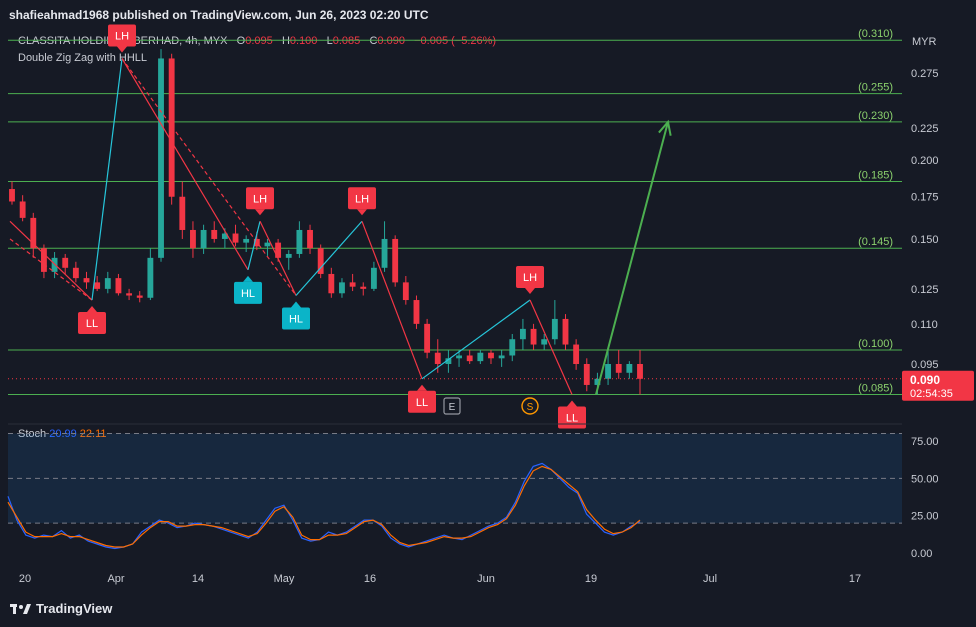 The height and width of the screenshot is (627, 976). I want to click on time-axis-label: 14, so click(198, 579).